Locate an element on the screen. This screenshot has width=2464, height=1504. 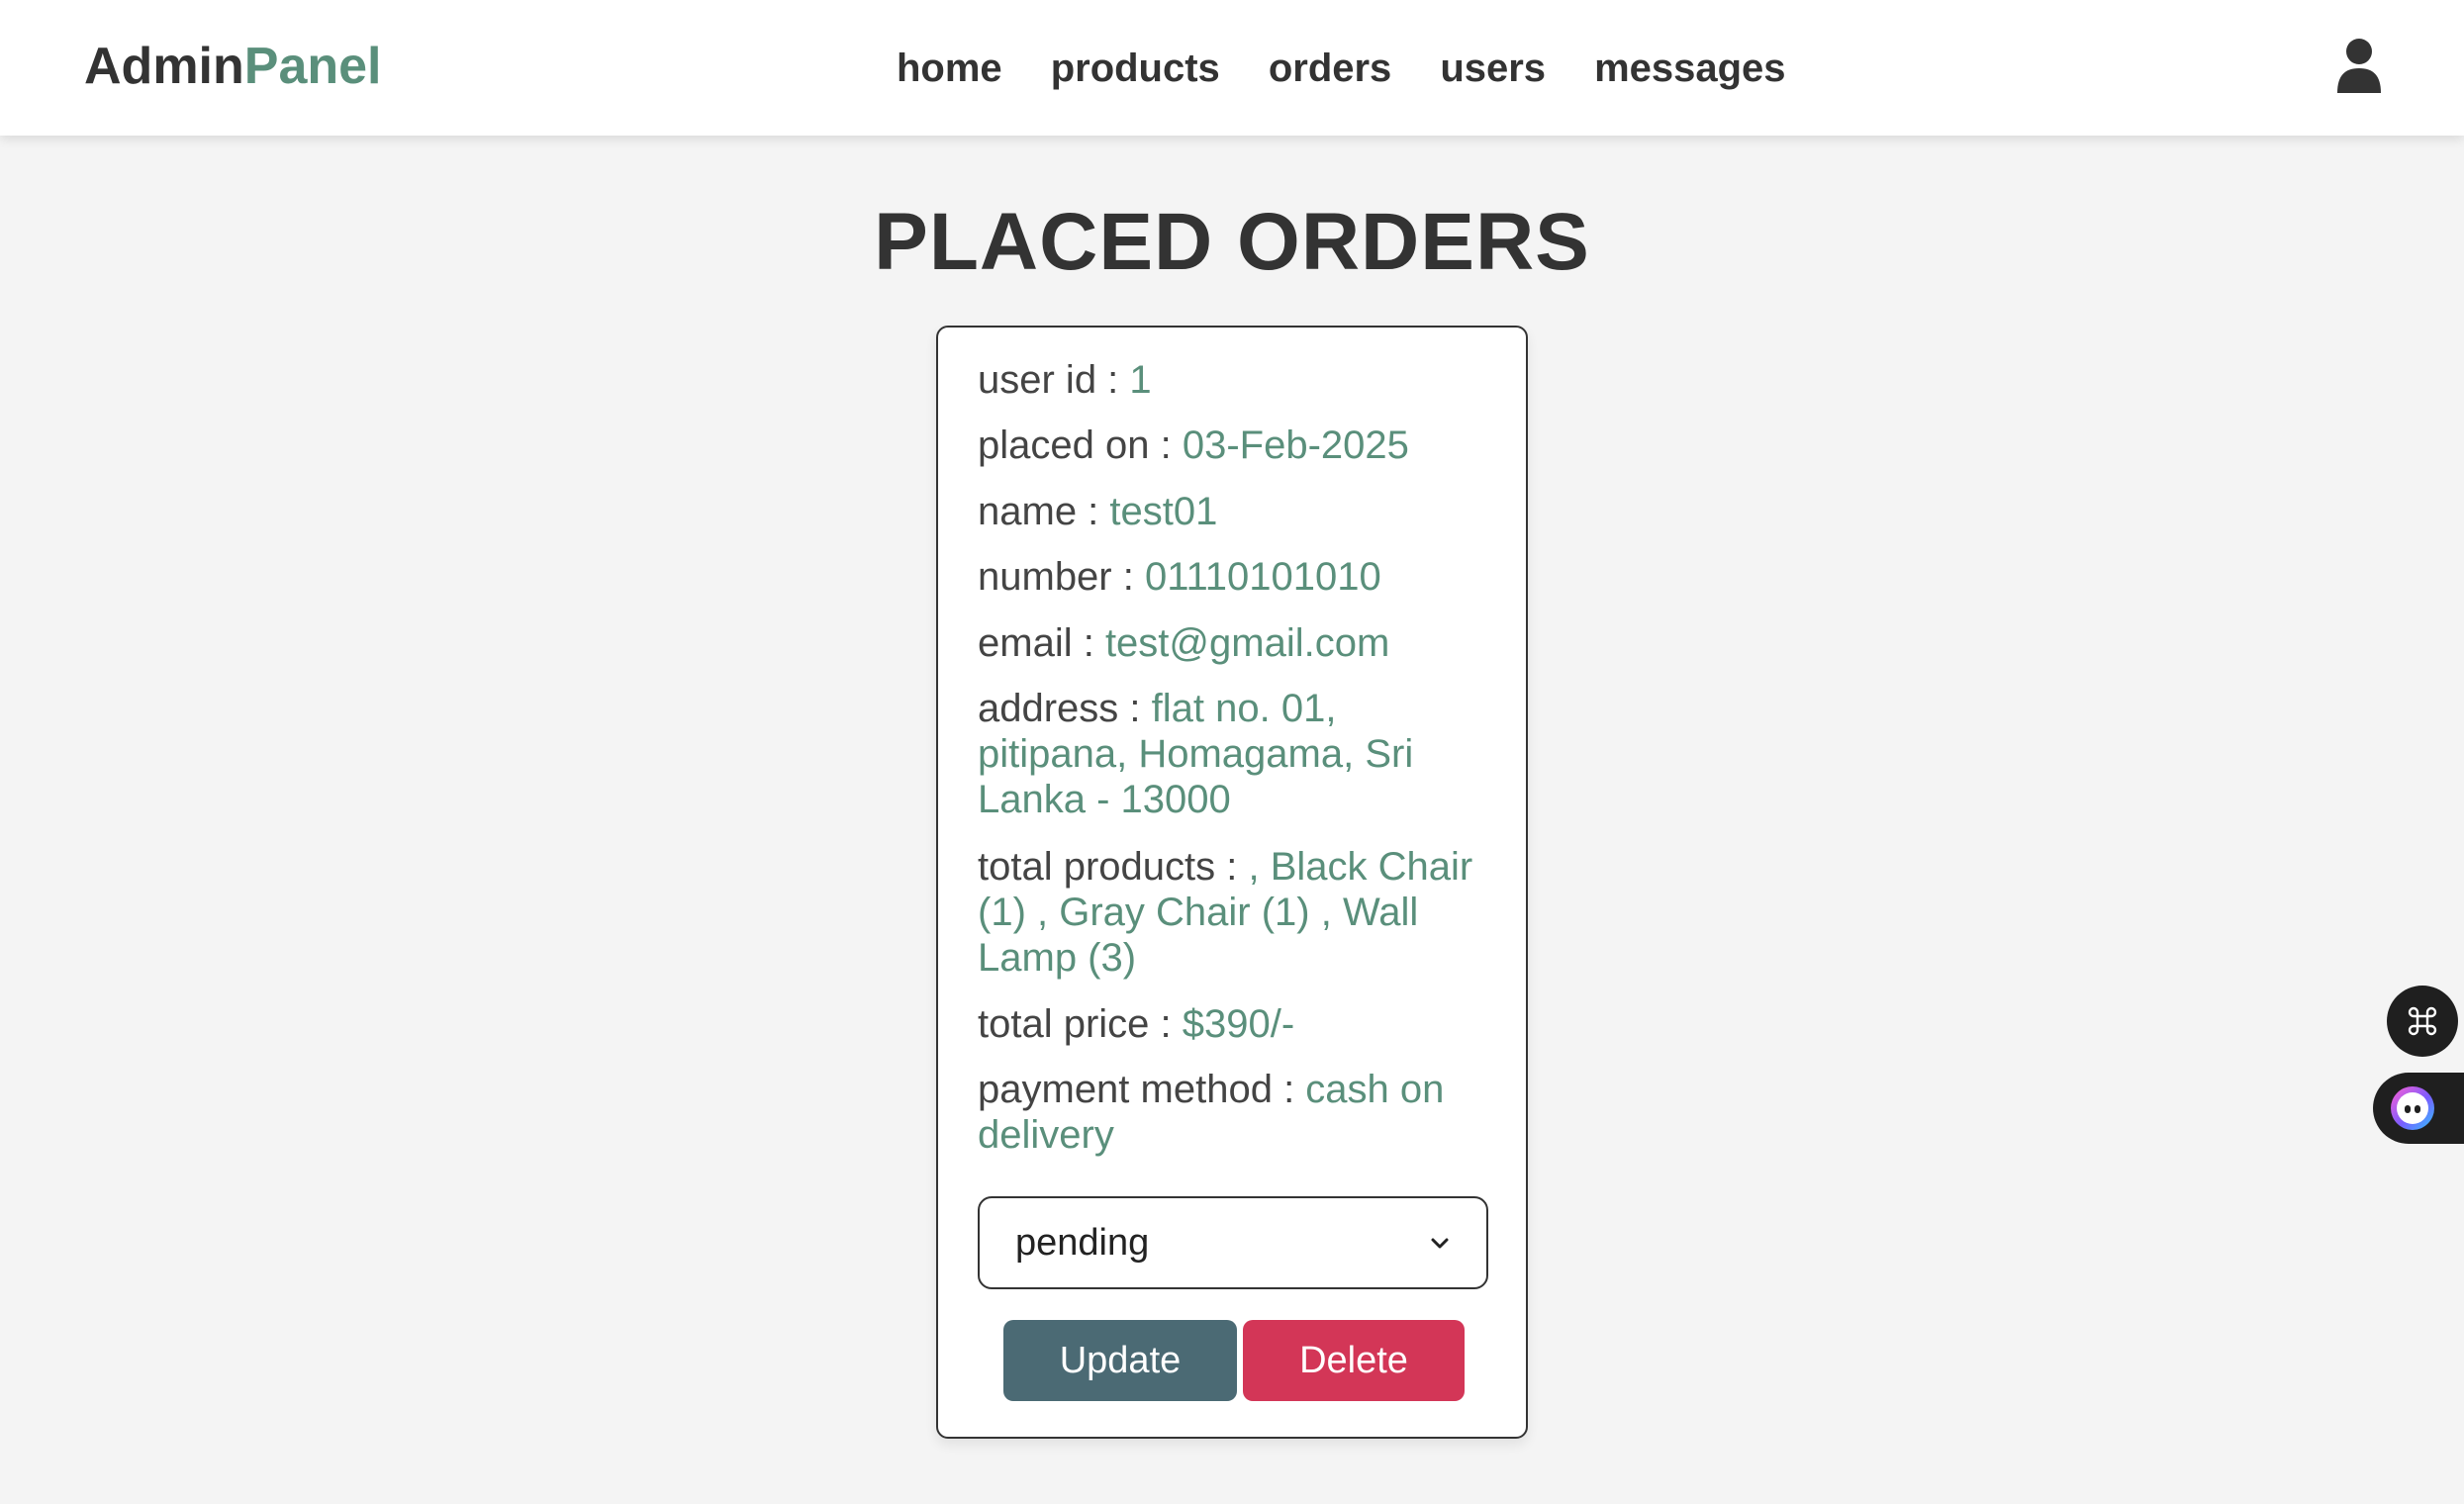
assistant-face-icon is located at coordinates (2412, 1108).